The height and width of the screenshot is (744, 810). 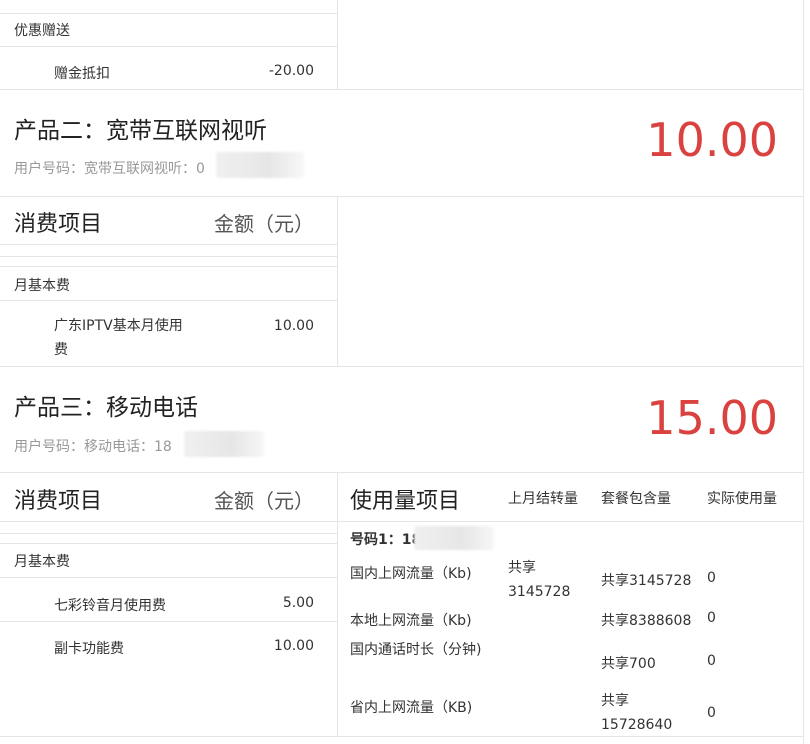 I want to click on item-amount: -20.00, so click(x=291, y=71).